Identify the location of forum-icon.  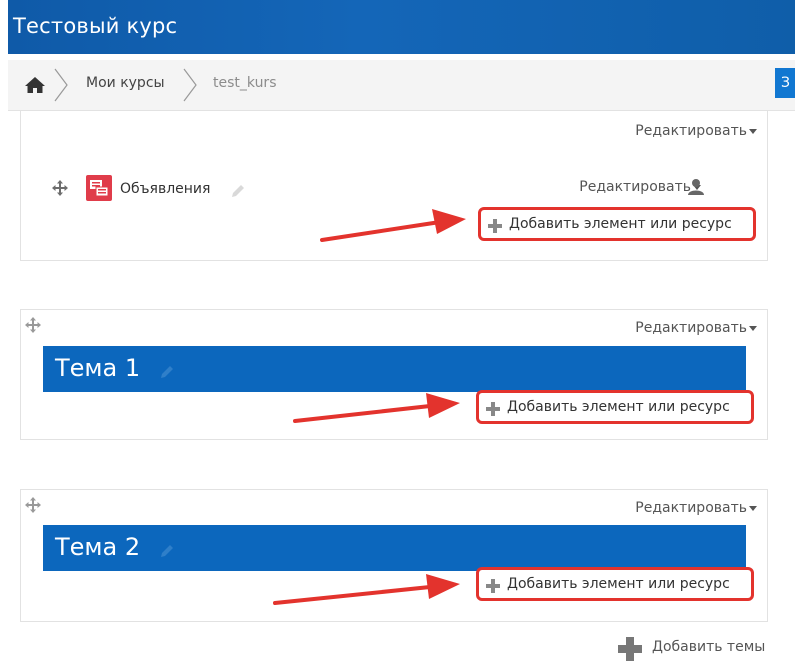
(99, 188).